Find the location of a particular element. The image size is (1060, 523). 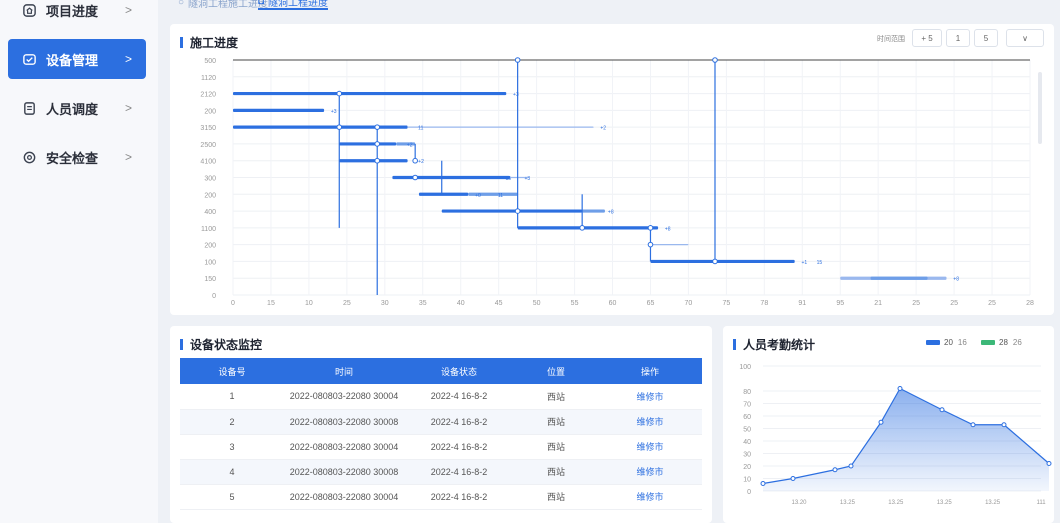

range-end-field: 5 is located at coordinates (986, 38).